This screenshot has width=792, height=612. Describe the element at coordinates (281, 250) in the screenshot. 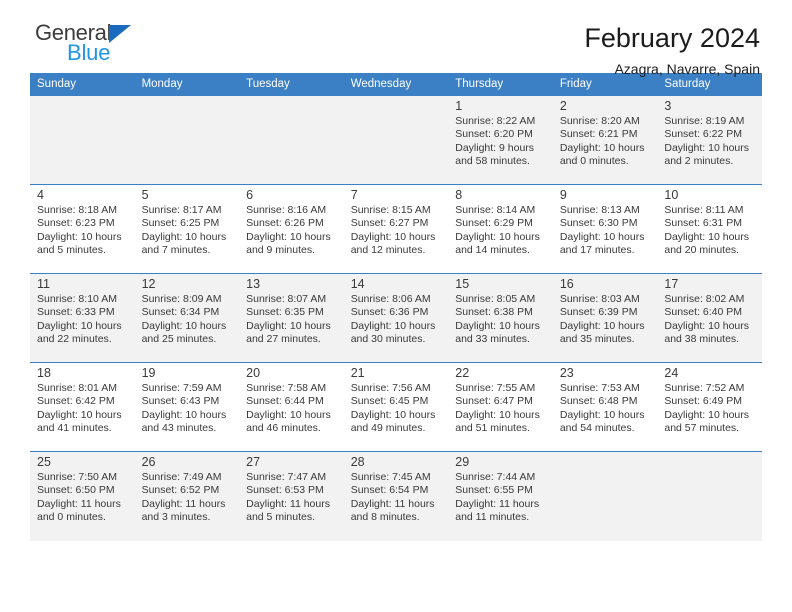

I see `daylight-duration-line2: and 9 minutes.` at that location.